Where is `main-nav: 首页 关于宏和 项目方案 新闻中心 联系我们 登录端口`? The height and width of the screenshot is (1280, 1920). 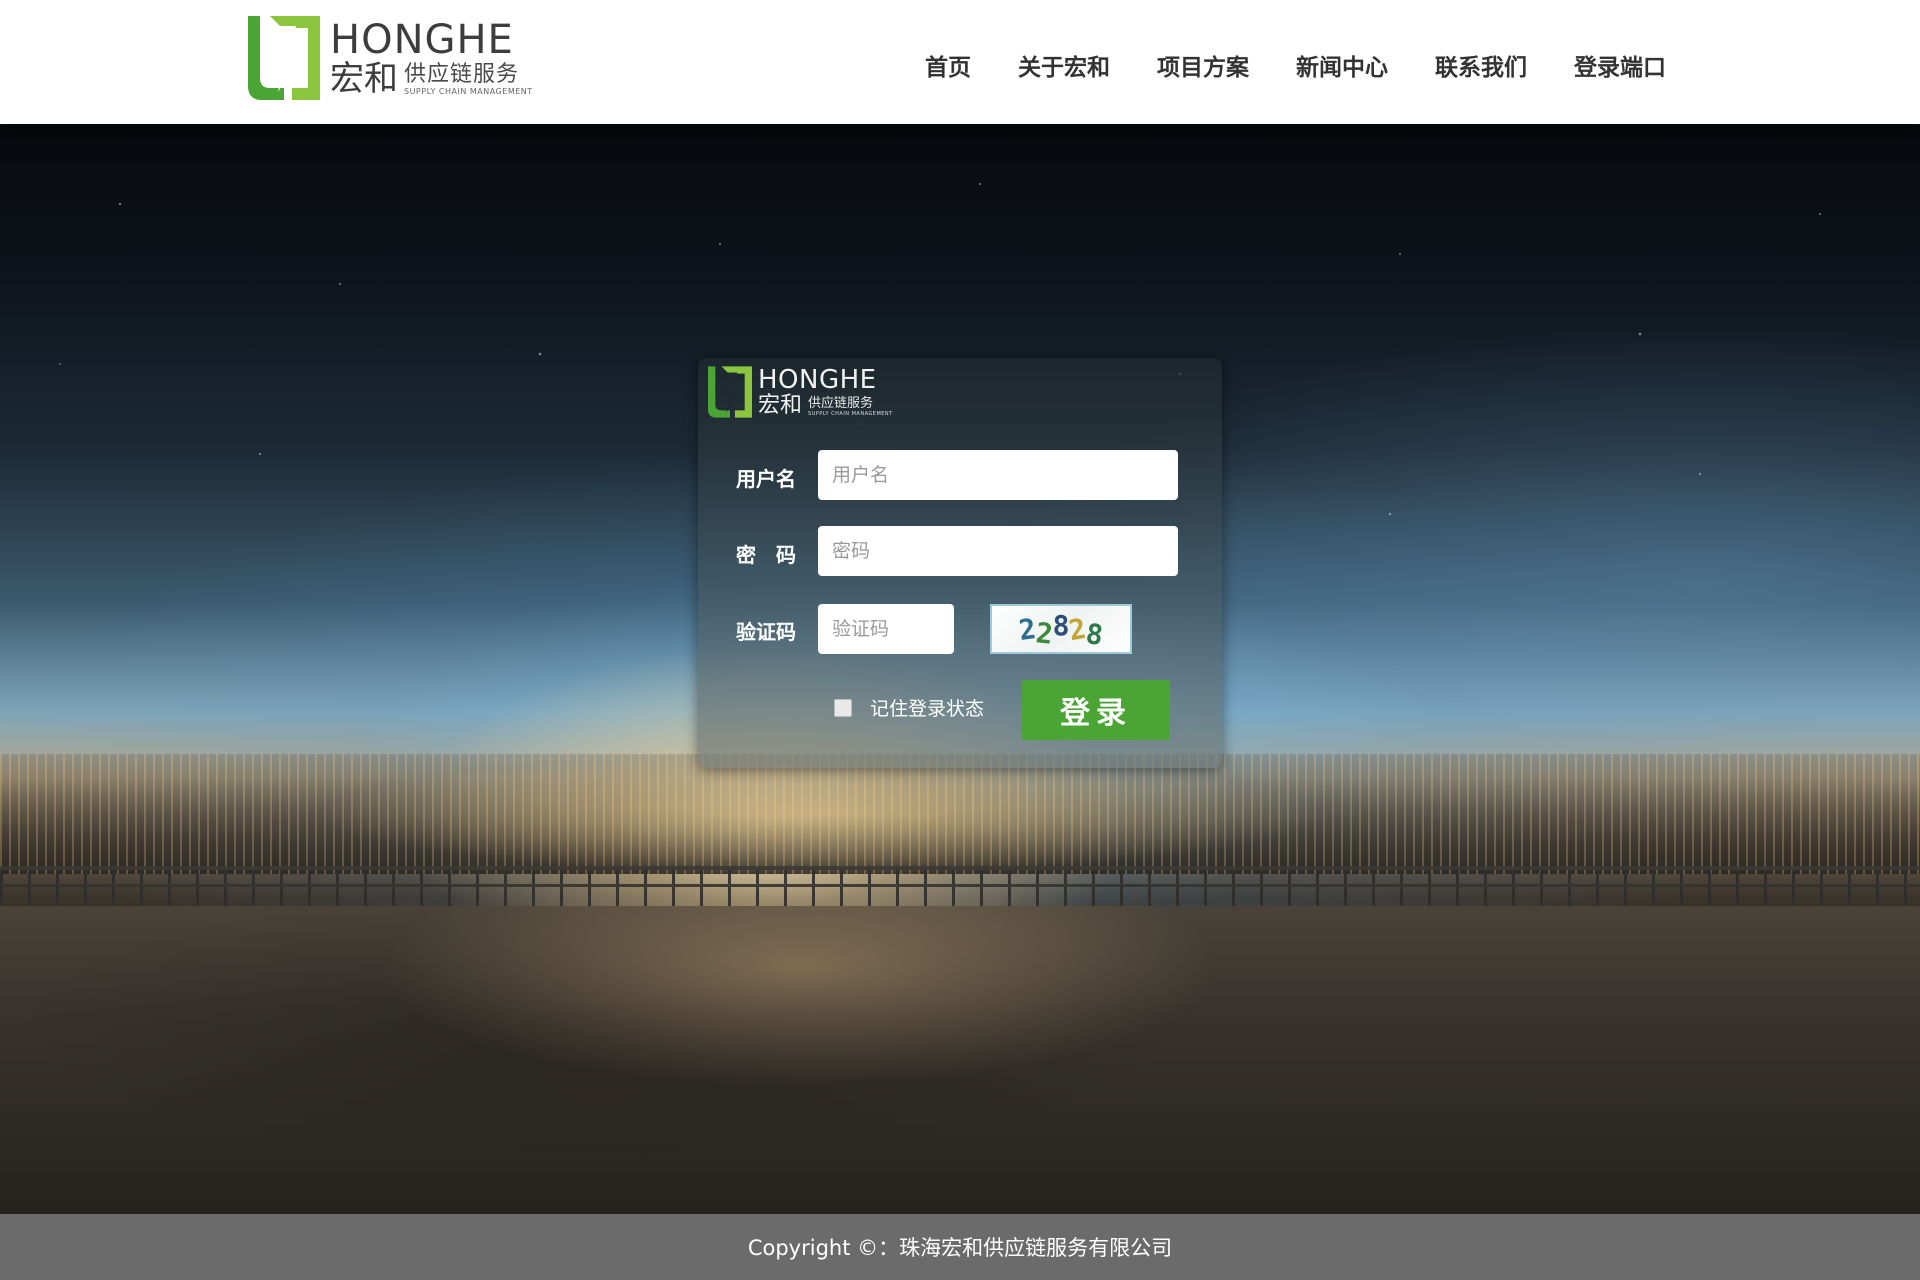
main-nav: 首页 关于宏和 项目方案 新闻中心 联系我们 登录端口 is located at coordinates (1319, 65).